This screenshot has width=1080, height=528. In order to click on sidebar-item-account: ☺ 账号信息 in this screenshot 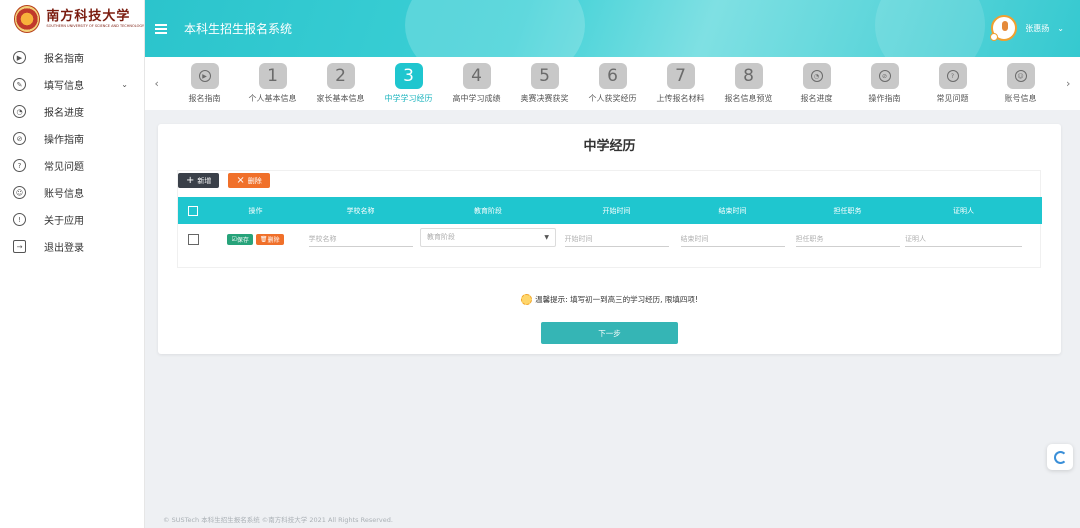, I will do `click(72, 192)`.